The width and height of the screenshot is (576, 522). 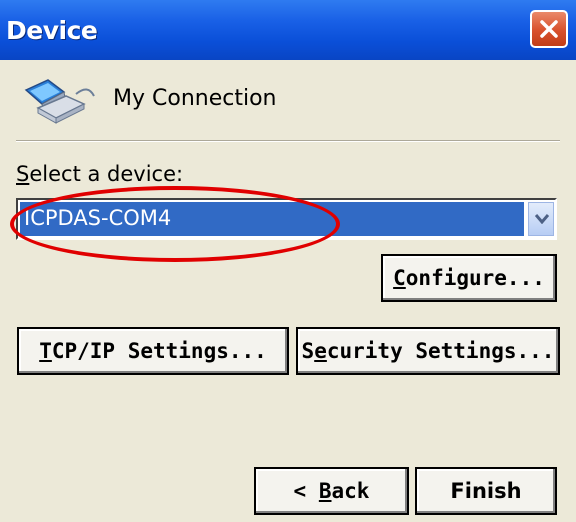 I want to click on window-title: Device, so click(x=52, y=30).